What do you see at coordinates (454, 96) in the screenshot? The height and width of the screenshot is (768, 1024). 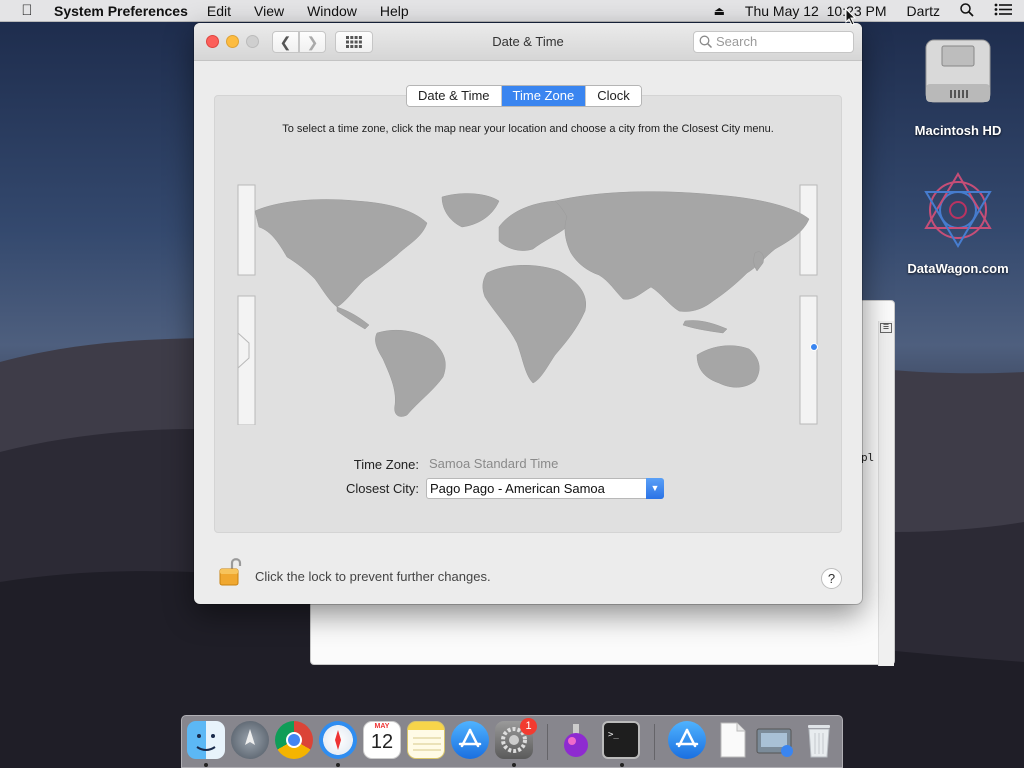 I see `tab-date-time: Date & Time` at bounding box center [454, 96].